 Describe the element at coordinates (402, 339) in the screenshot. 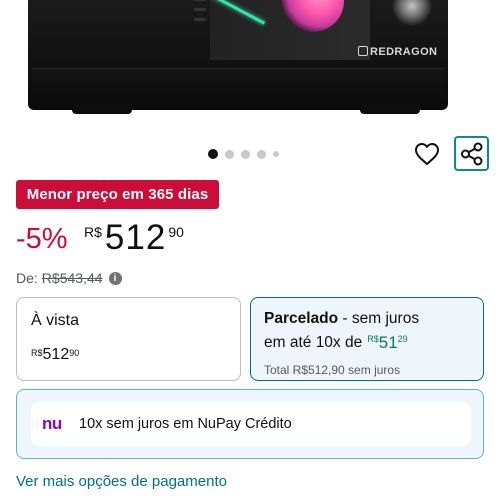

I see `installment-price-fraction: 29` at that location.